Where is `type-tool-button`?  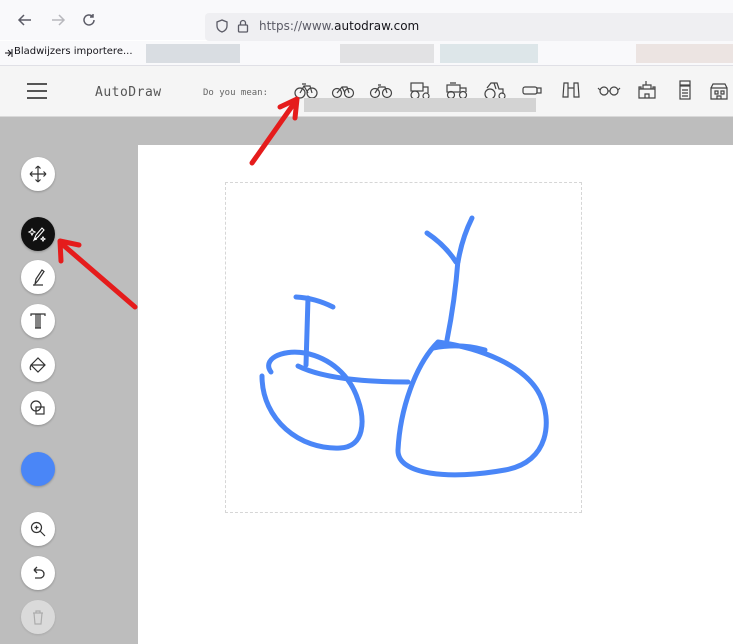 type-tool-button is located at coordinates (38, 321).